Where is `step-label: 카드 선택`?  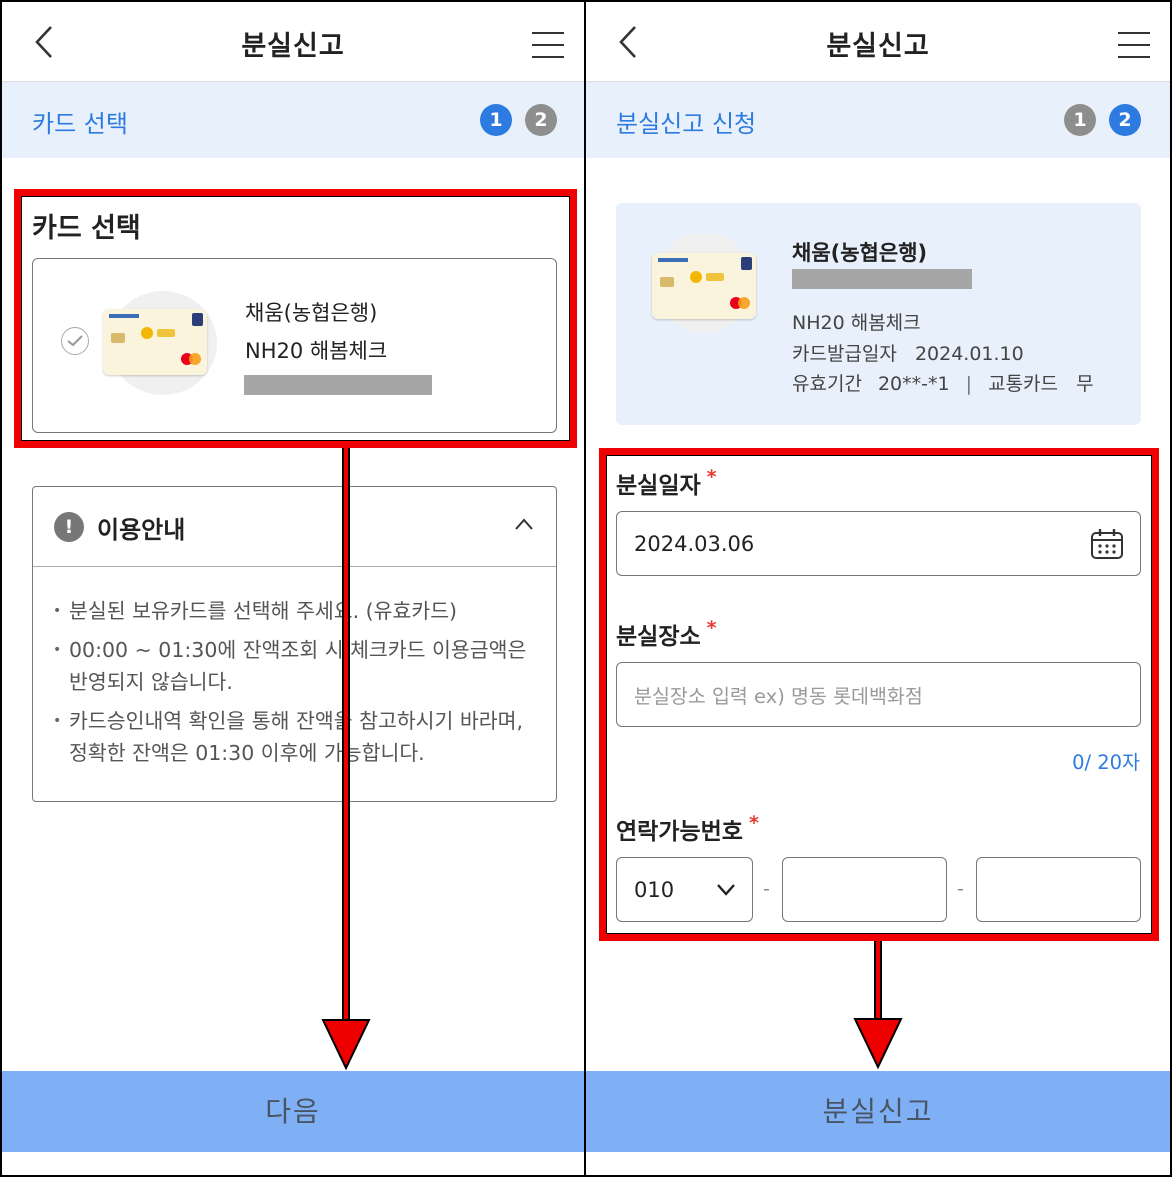 step-label: 카드 선택 is located at coordinates (80, 124).